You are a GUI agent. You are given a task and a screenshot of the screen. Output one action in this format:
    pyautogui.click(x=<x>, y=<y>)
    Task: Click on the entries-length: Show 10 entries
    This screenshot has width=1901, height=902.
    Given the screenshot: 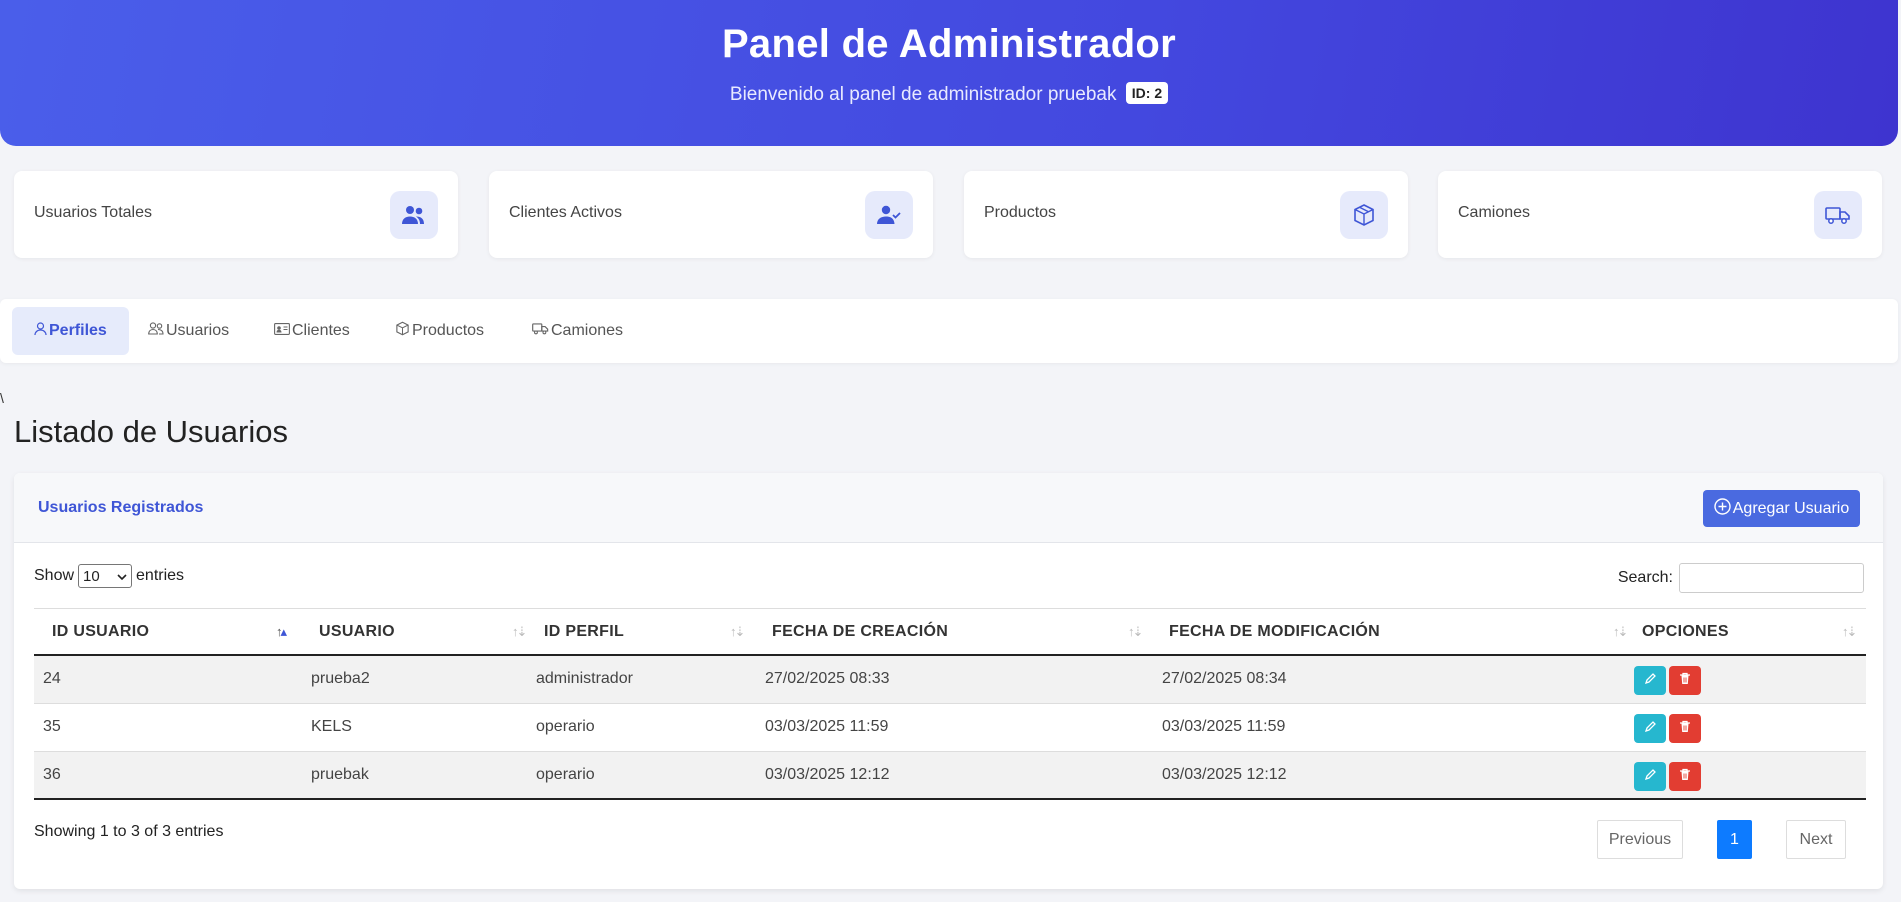 What is the action you would take?
    pyautogui.click(x=109, y=576)
    